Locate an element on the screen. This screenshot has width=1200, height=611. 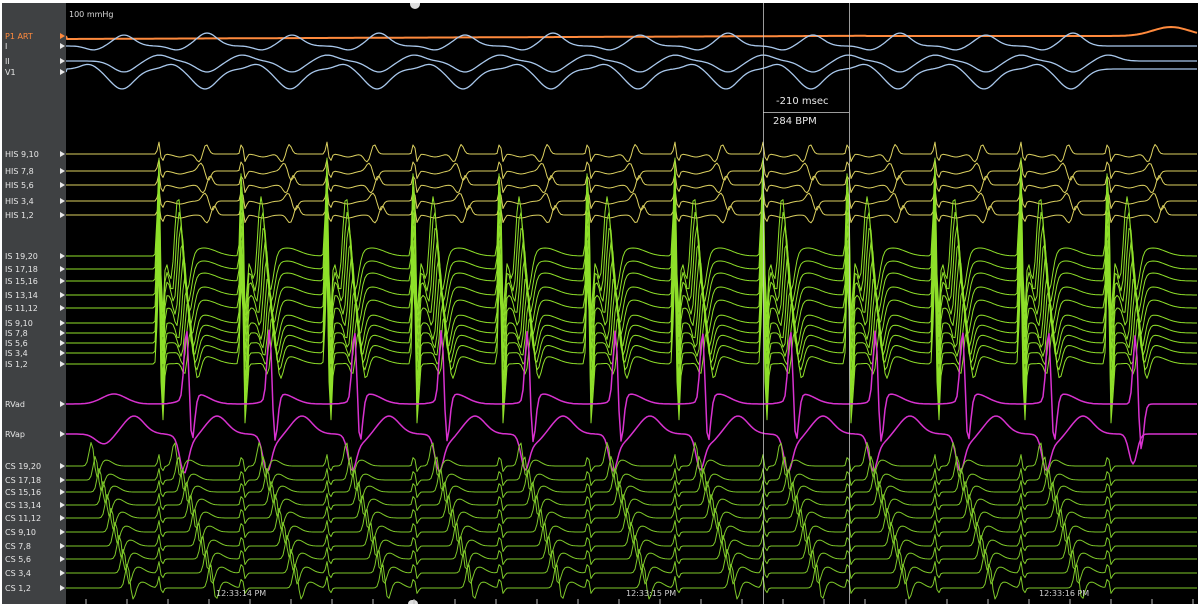
caliper-left-cursor is located at coordinates (763, 303).